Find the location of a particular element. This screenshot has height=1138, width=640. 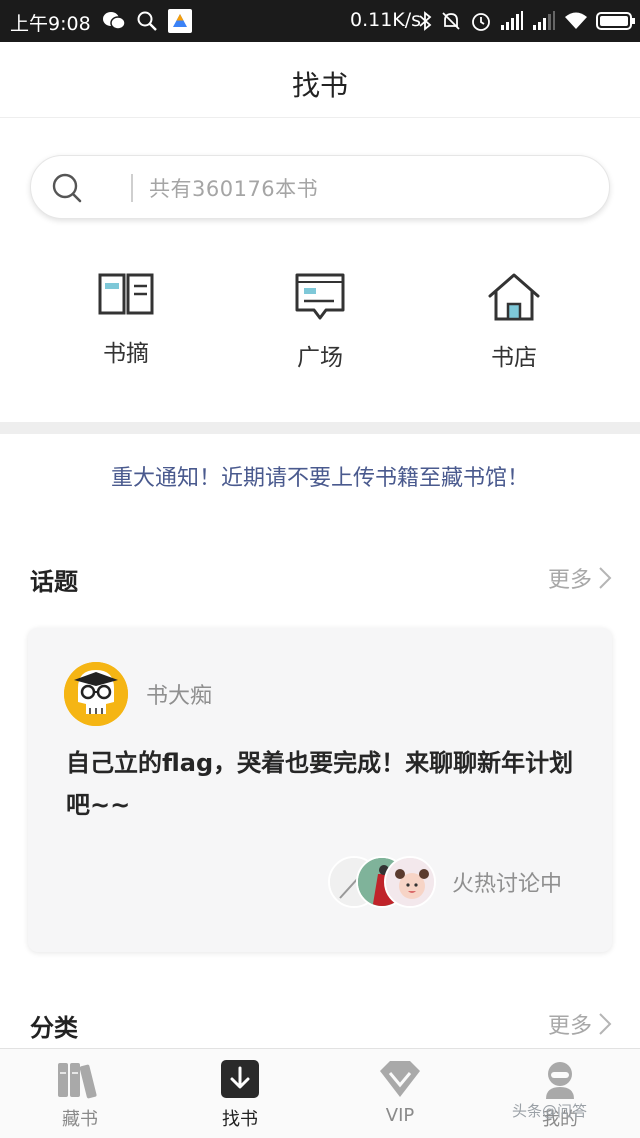

download-book-icon is located at coordinates (240, 1079).